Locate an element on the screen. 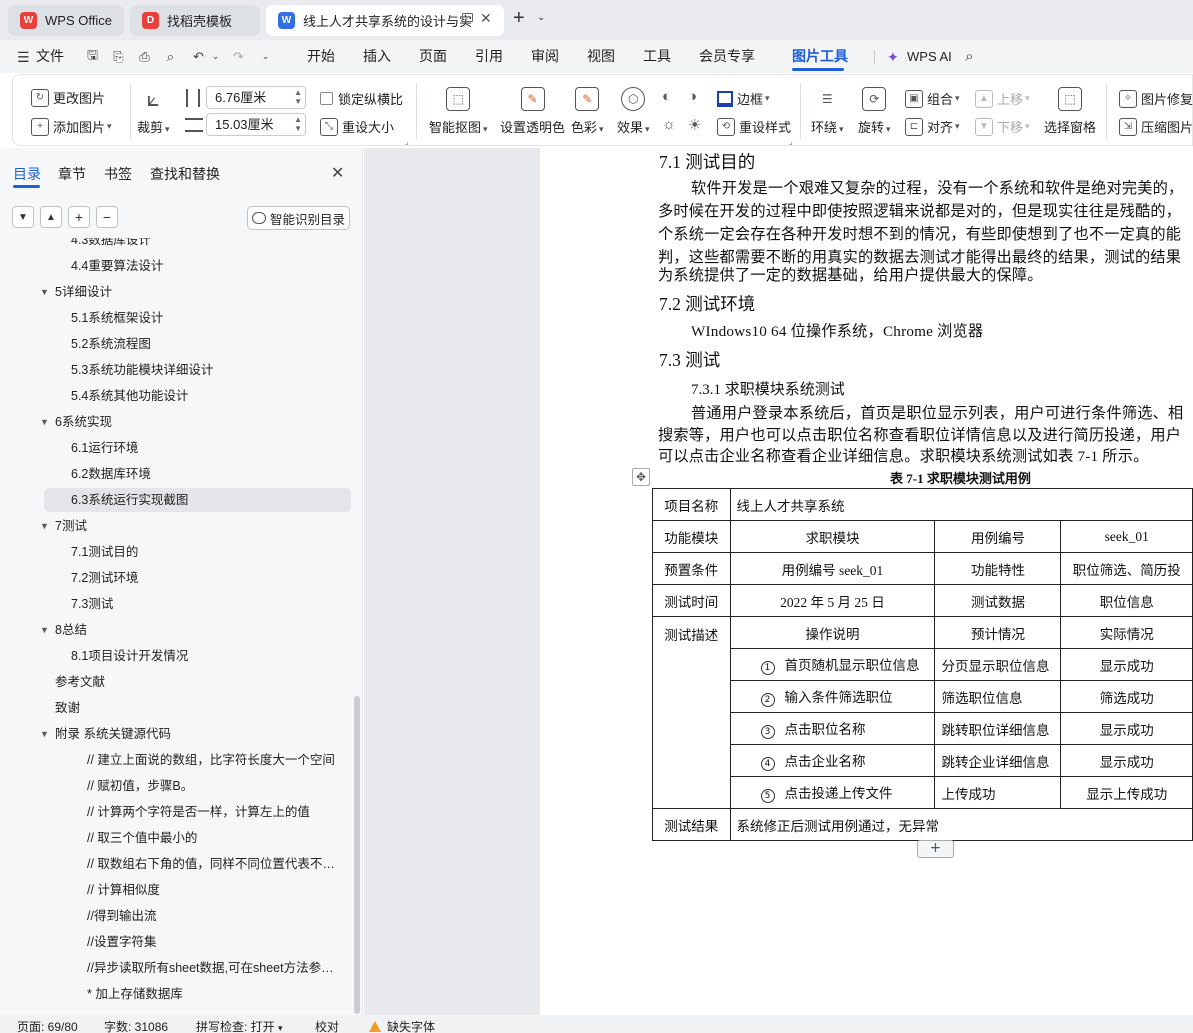 The image size is (1193, 1033). group-button: ▣ 组合 ▾ is located at coordinates (932, 98).